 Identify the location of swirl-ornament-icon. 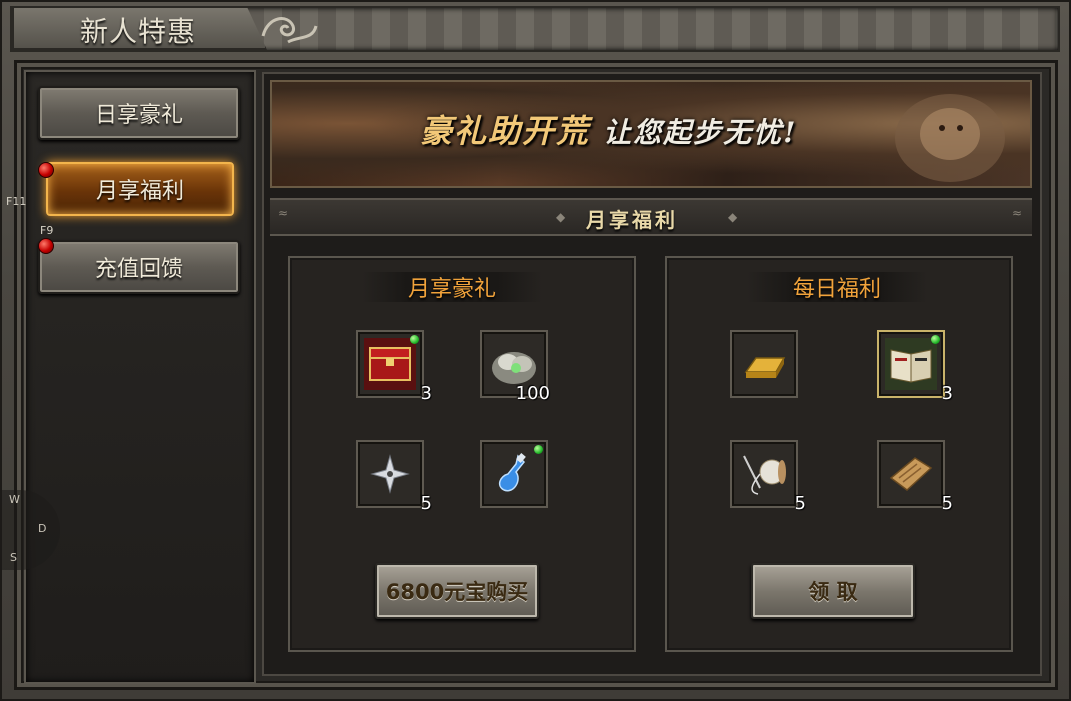
(289, 30).